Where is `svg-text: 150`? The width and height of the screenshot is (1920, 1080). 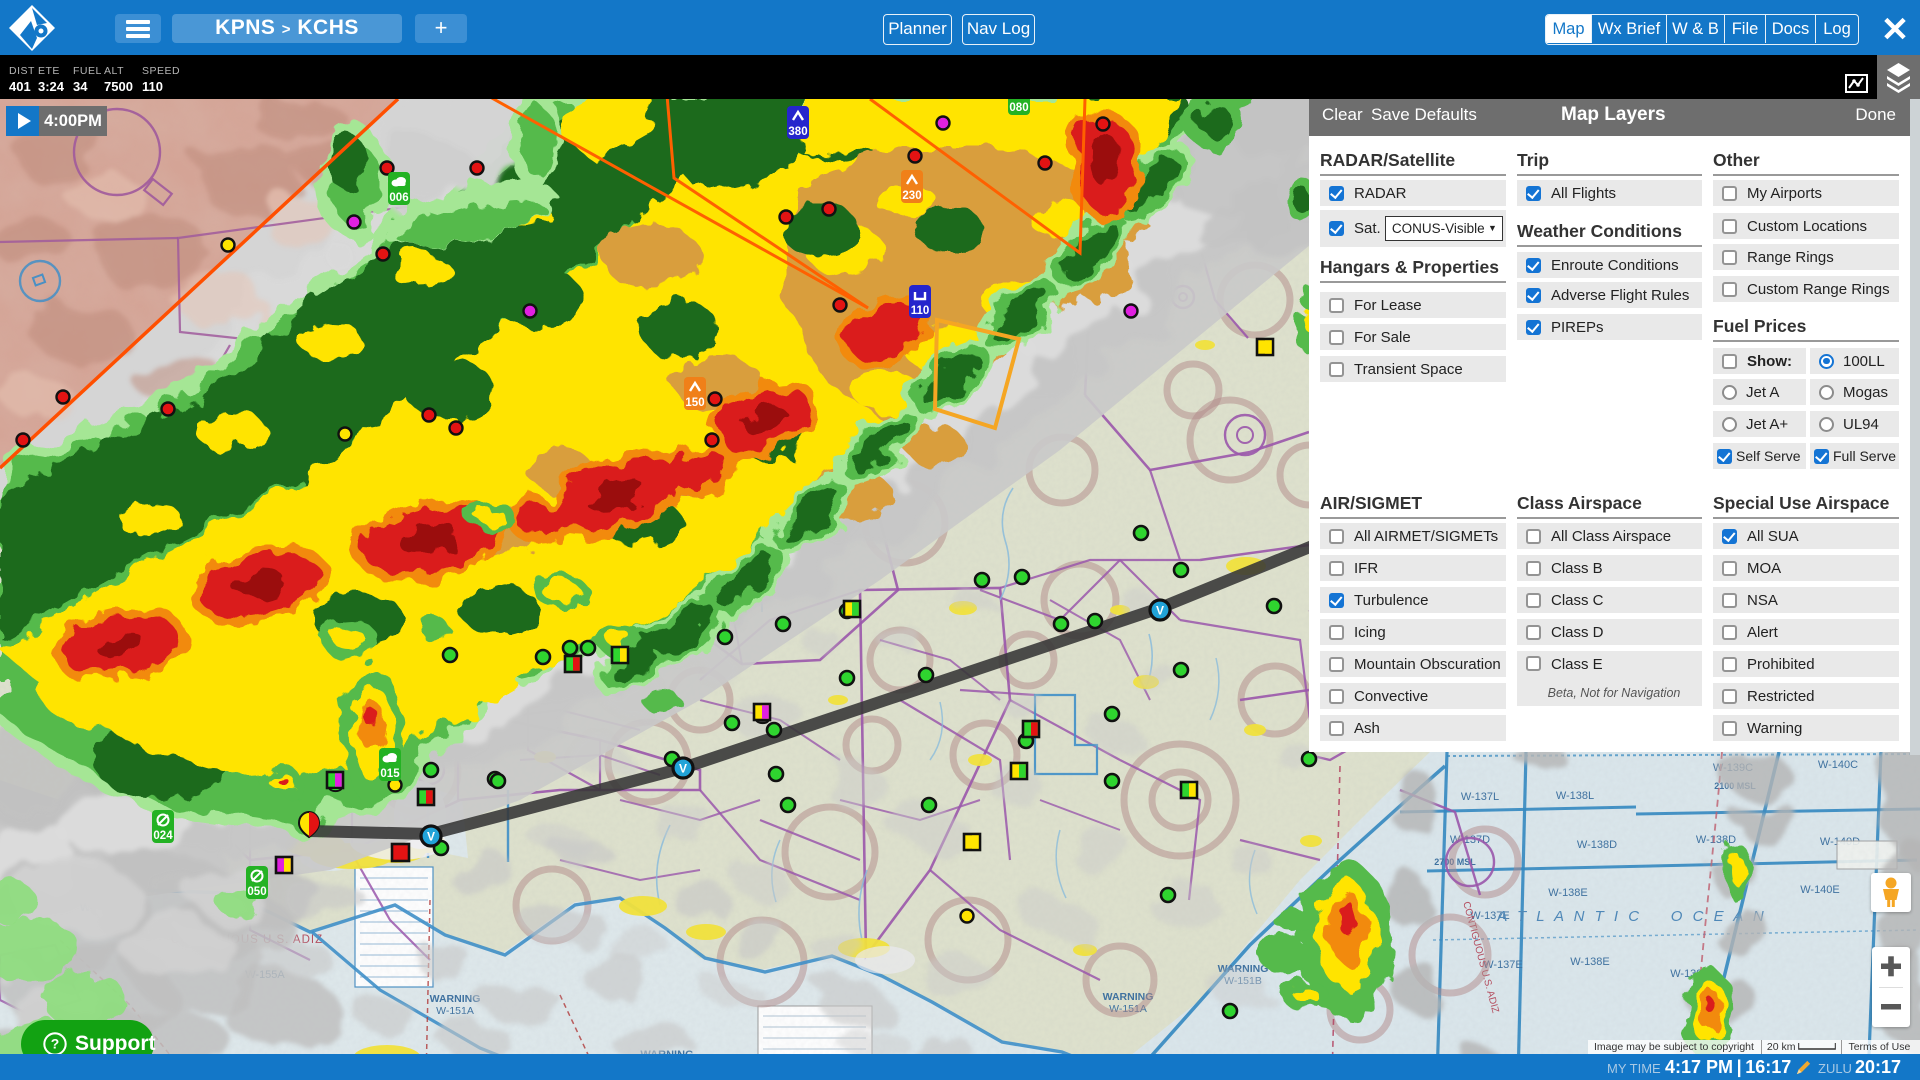 svg-text: 150 is located at coordinates (694, 403).